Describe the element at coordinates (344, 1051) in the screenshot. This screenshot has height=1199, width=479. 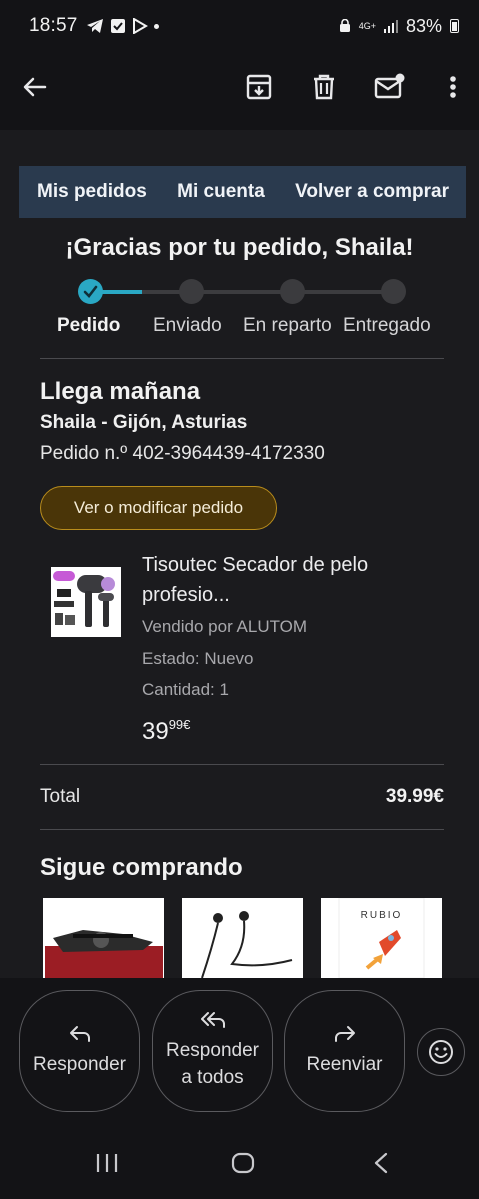
I see `forward-button: Reenviar` at that location.